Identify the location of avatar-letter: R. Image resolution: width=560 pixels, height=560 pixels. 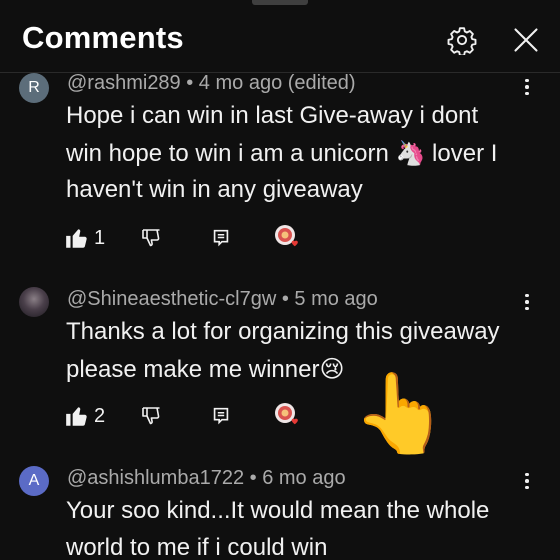
(34, 87).